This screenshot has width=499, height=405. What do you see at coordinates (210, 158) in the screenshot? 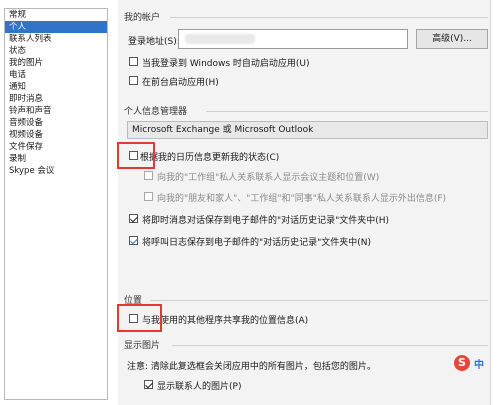
I see `calendar-status-label: 根据我的日历信息更新我的状态(C)` at bounding box center [210, 158].